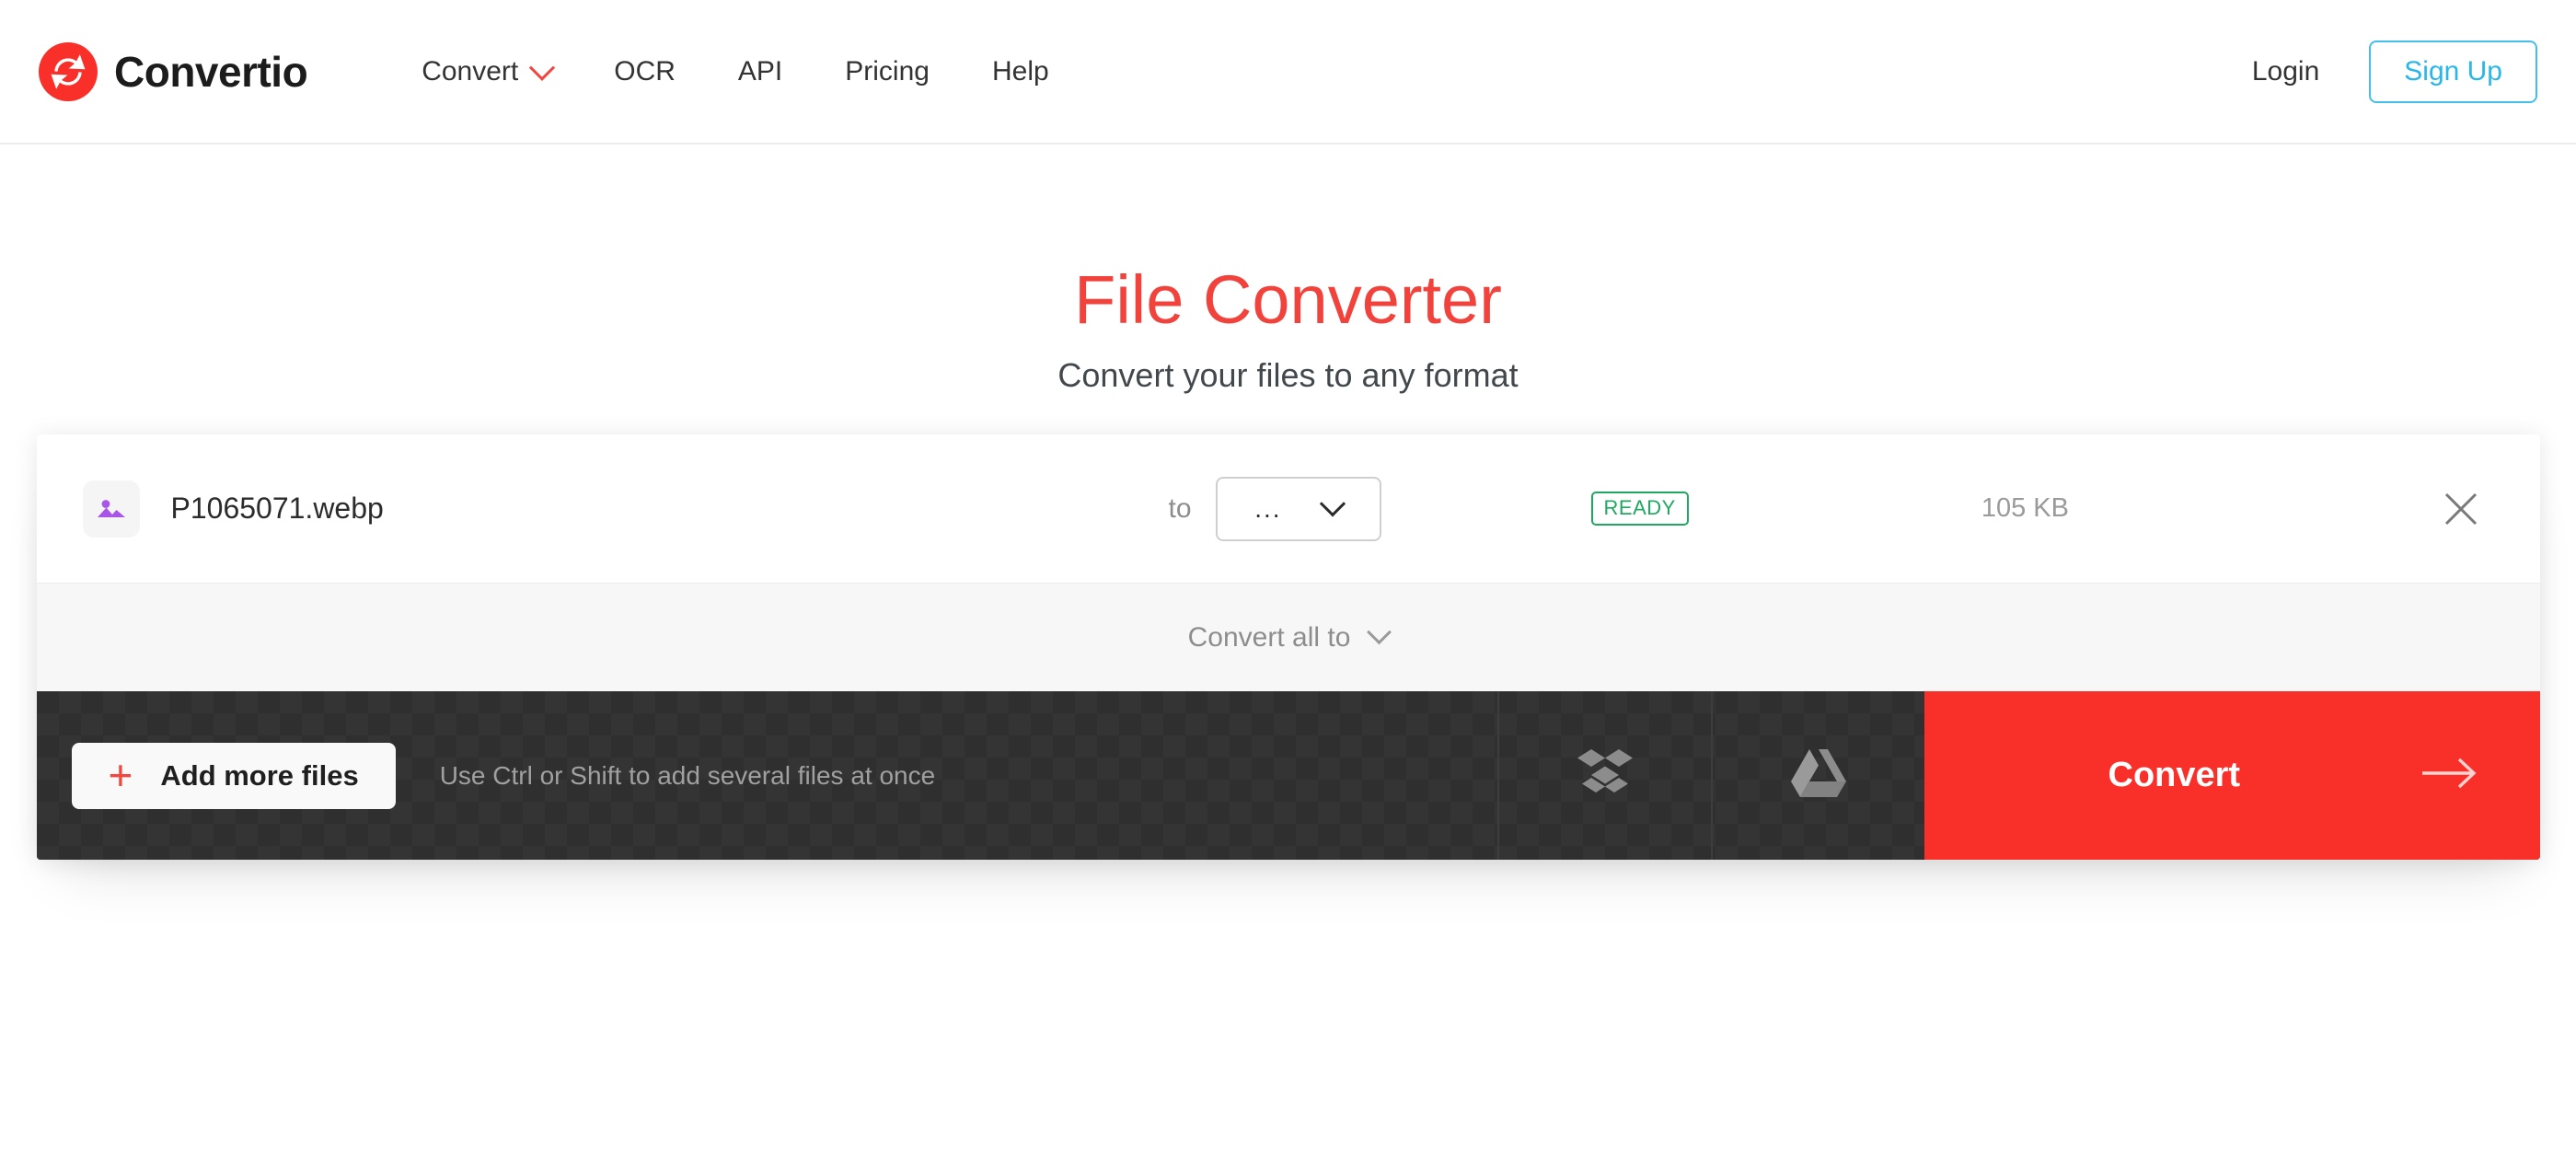 This screenshot has width=2576, height=1157. Describe the element at coordinates (2285, 72) in the screenshot. I see `login-link: Login` at that location.